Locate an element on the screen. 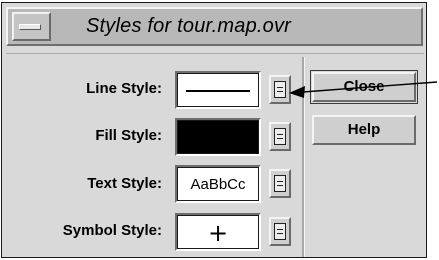 This screenshot has width=439, height=260. line-style-swatch-frame is located at coordinates (218, 90).